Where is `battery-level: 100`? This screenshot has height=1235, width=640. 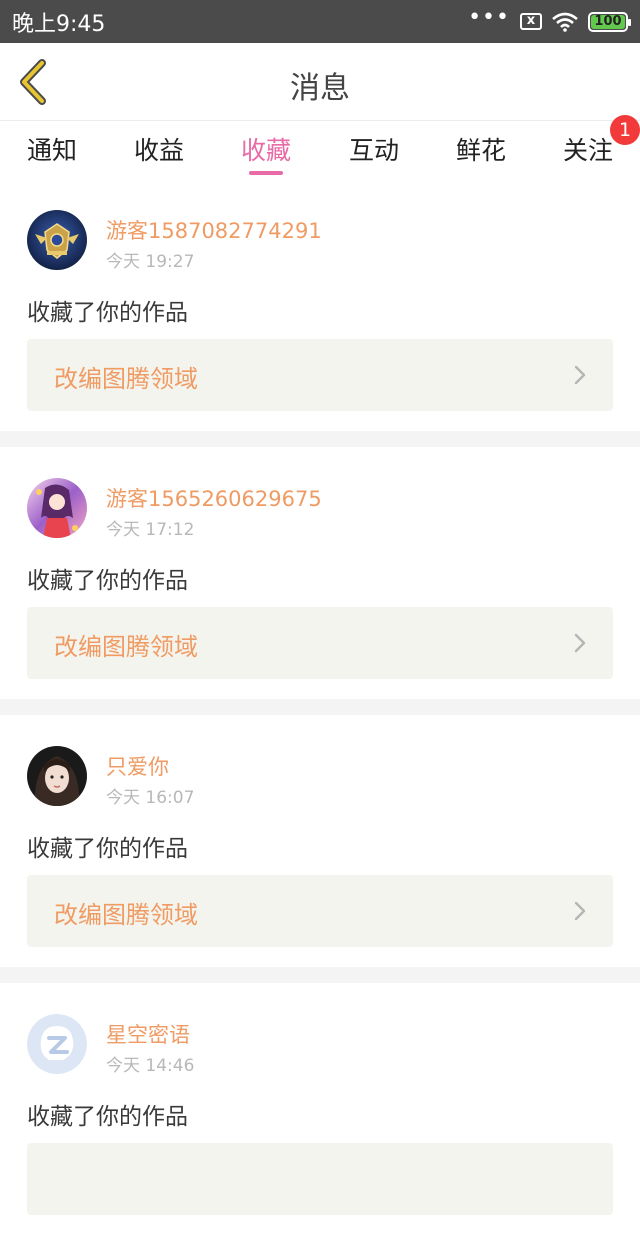 battery-level: 100 is located at coordinates (608, 21).